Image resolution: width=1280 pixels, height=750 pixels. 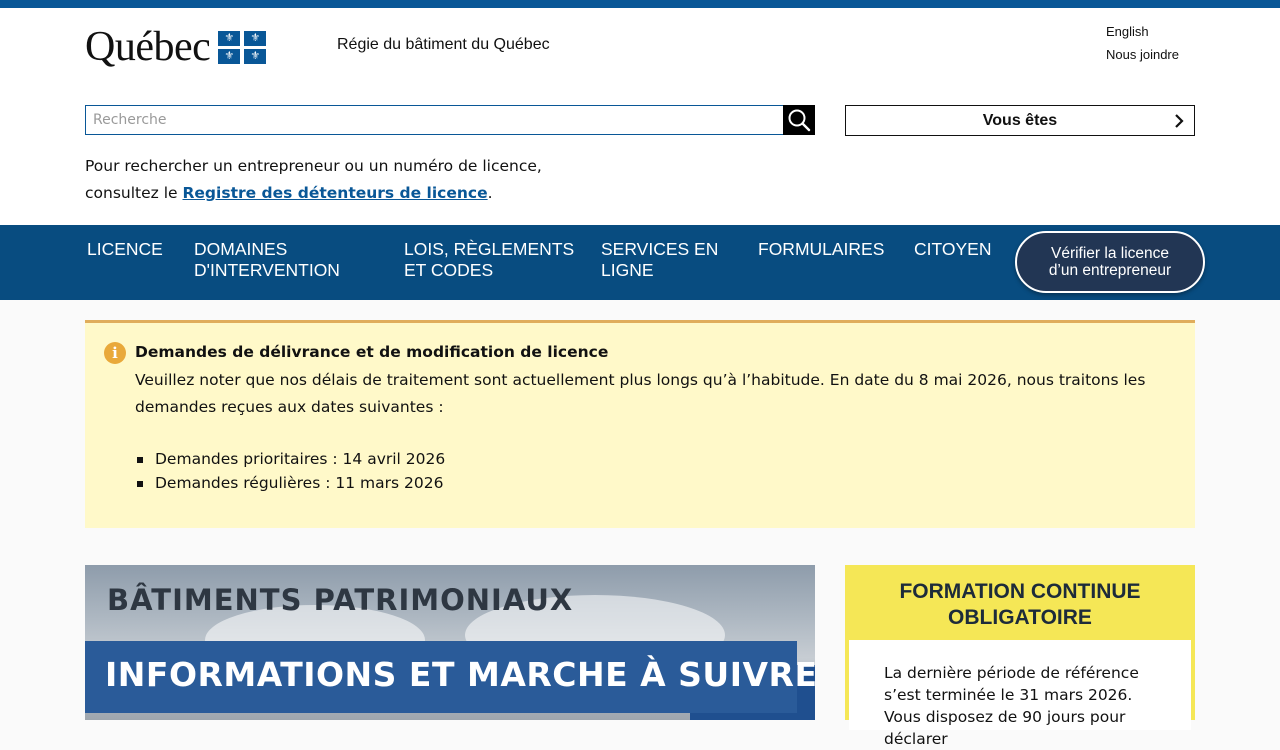 I want to click on utility-links: English Nous joindre, so click(x=1142, y=43).